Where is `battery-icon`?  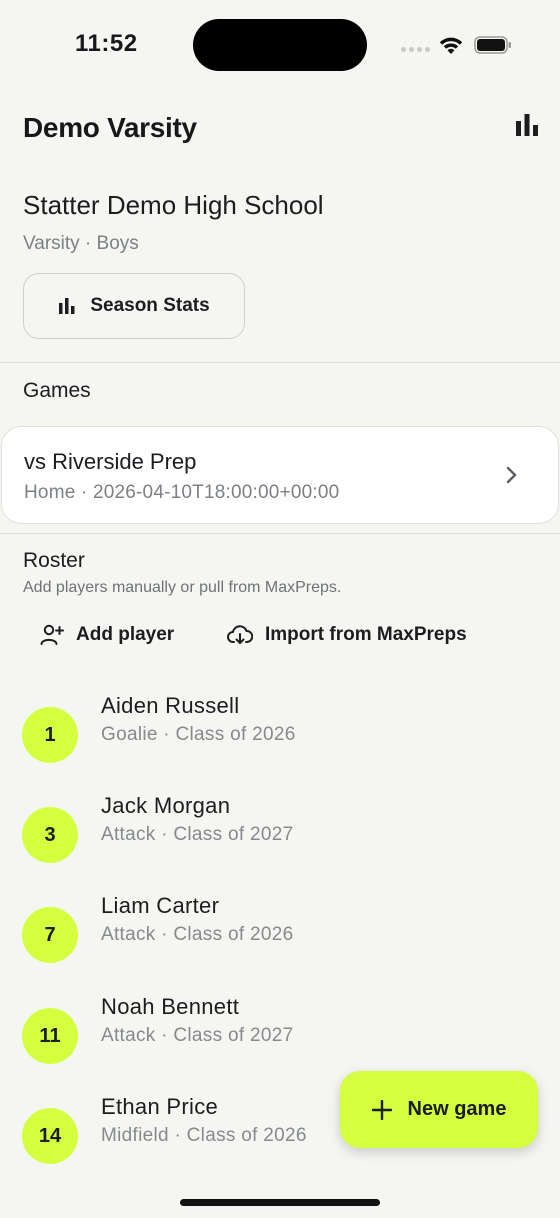
battery-icon is located at coordinates (492, 45).